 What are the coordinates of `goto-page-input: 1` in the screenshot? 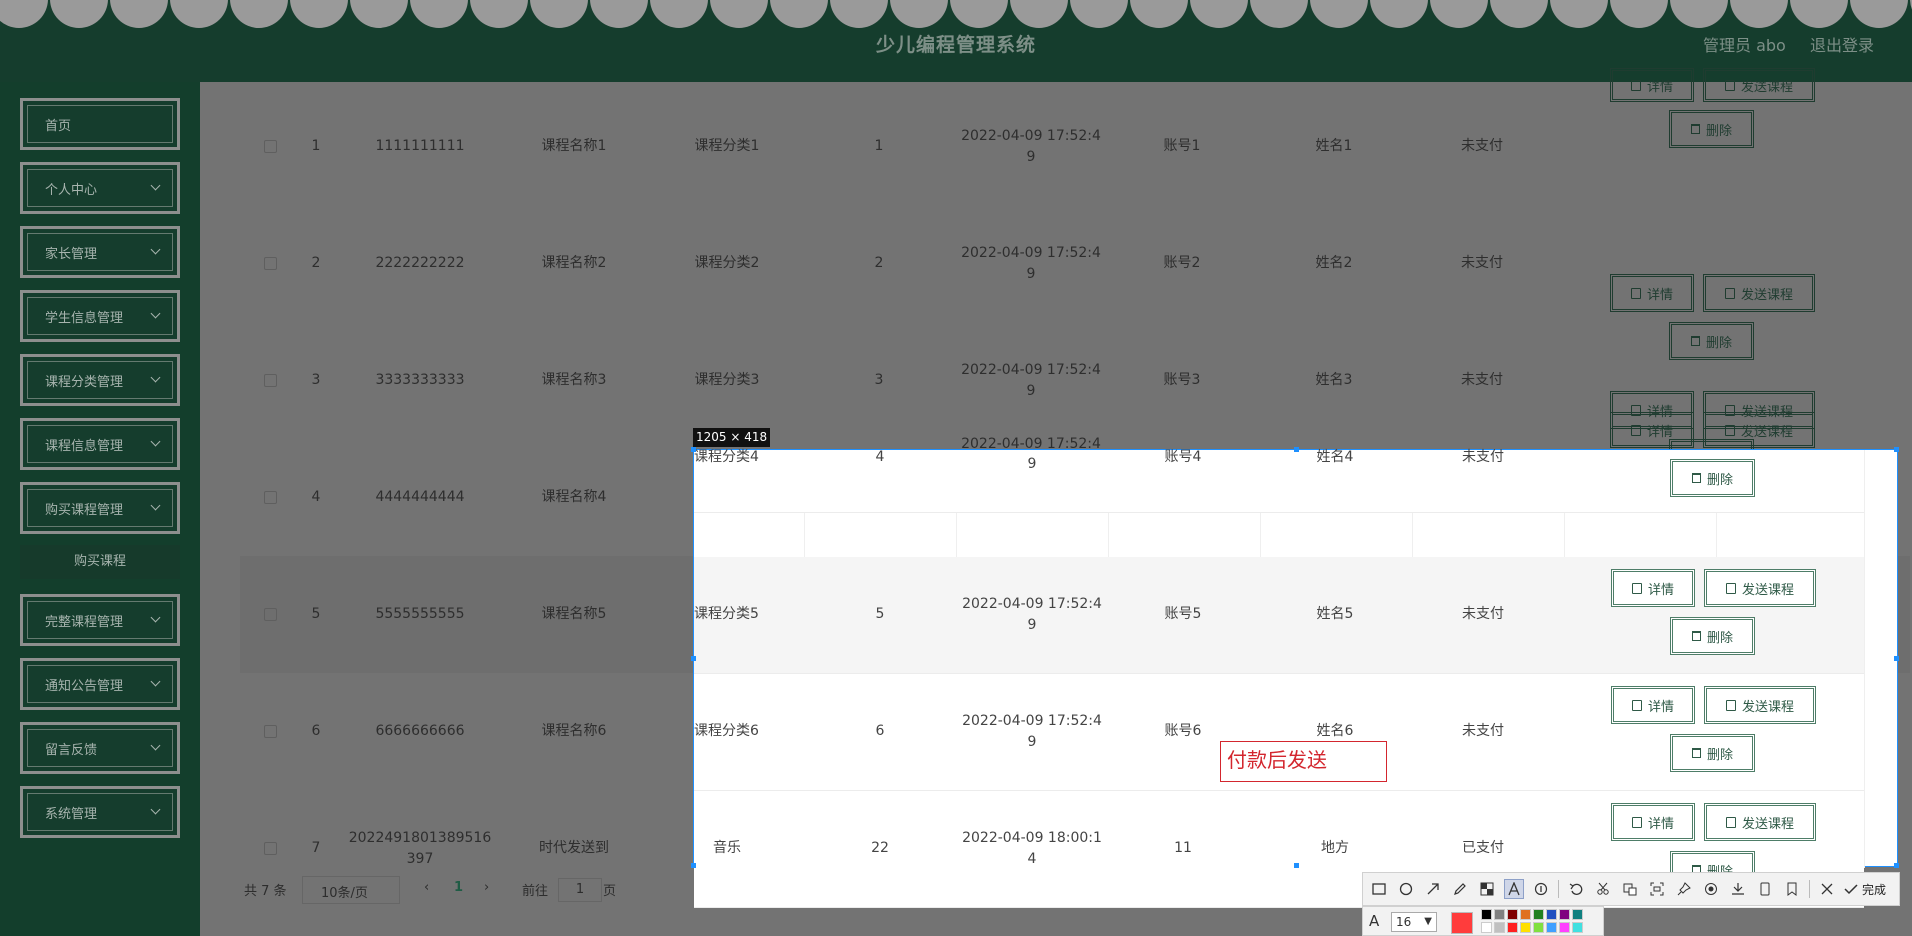 It's located at (580, 890).